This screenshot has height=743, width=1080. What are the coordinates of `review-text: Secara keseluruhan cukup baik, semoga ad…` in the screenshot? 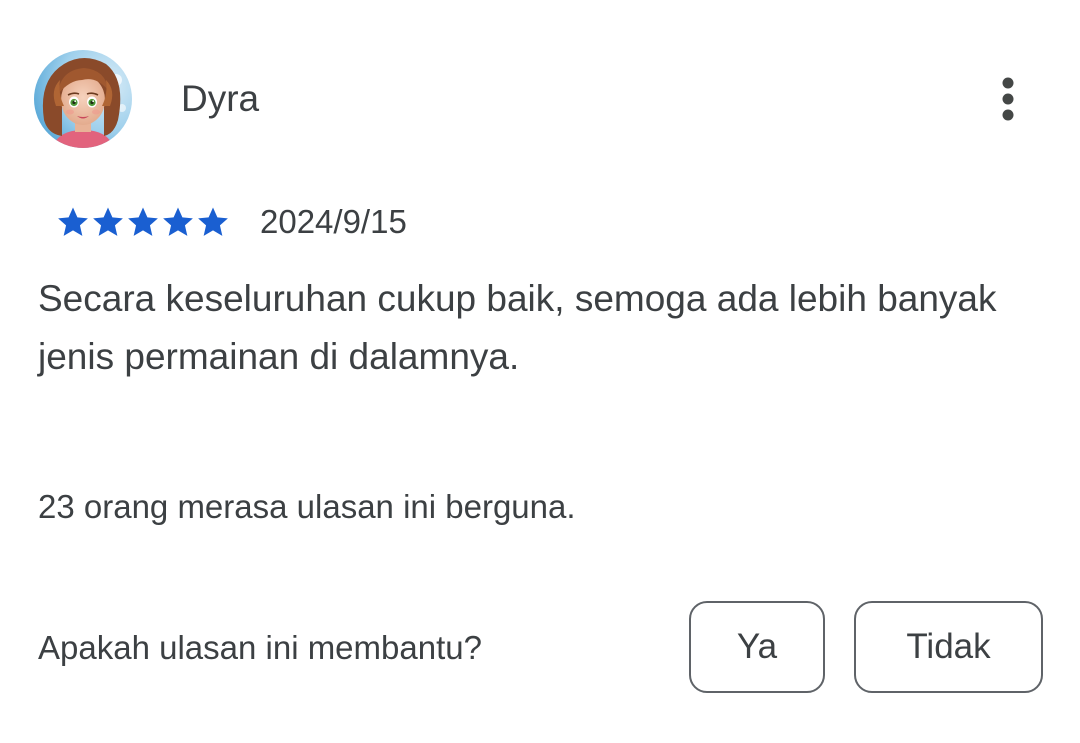 It's located at (517, 327).